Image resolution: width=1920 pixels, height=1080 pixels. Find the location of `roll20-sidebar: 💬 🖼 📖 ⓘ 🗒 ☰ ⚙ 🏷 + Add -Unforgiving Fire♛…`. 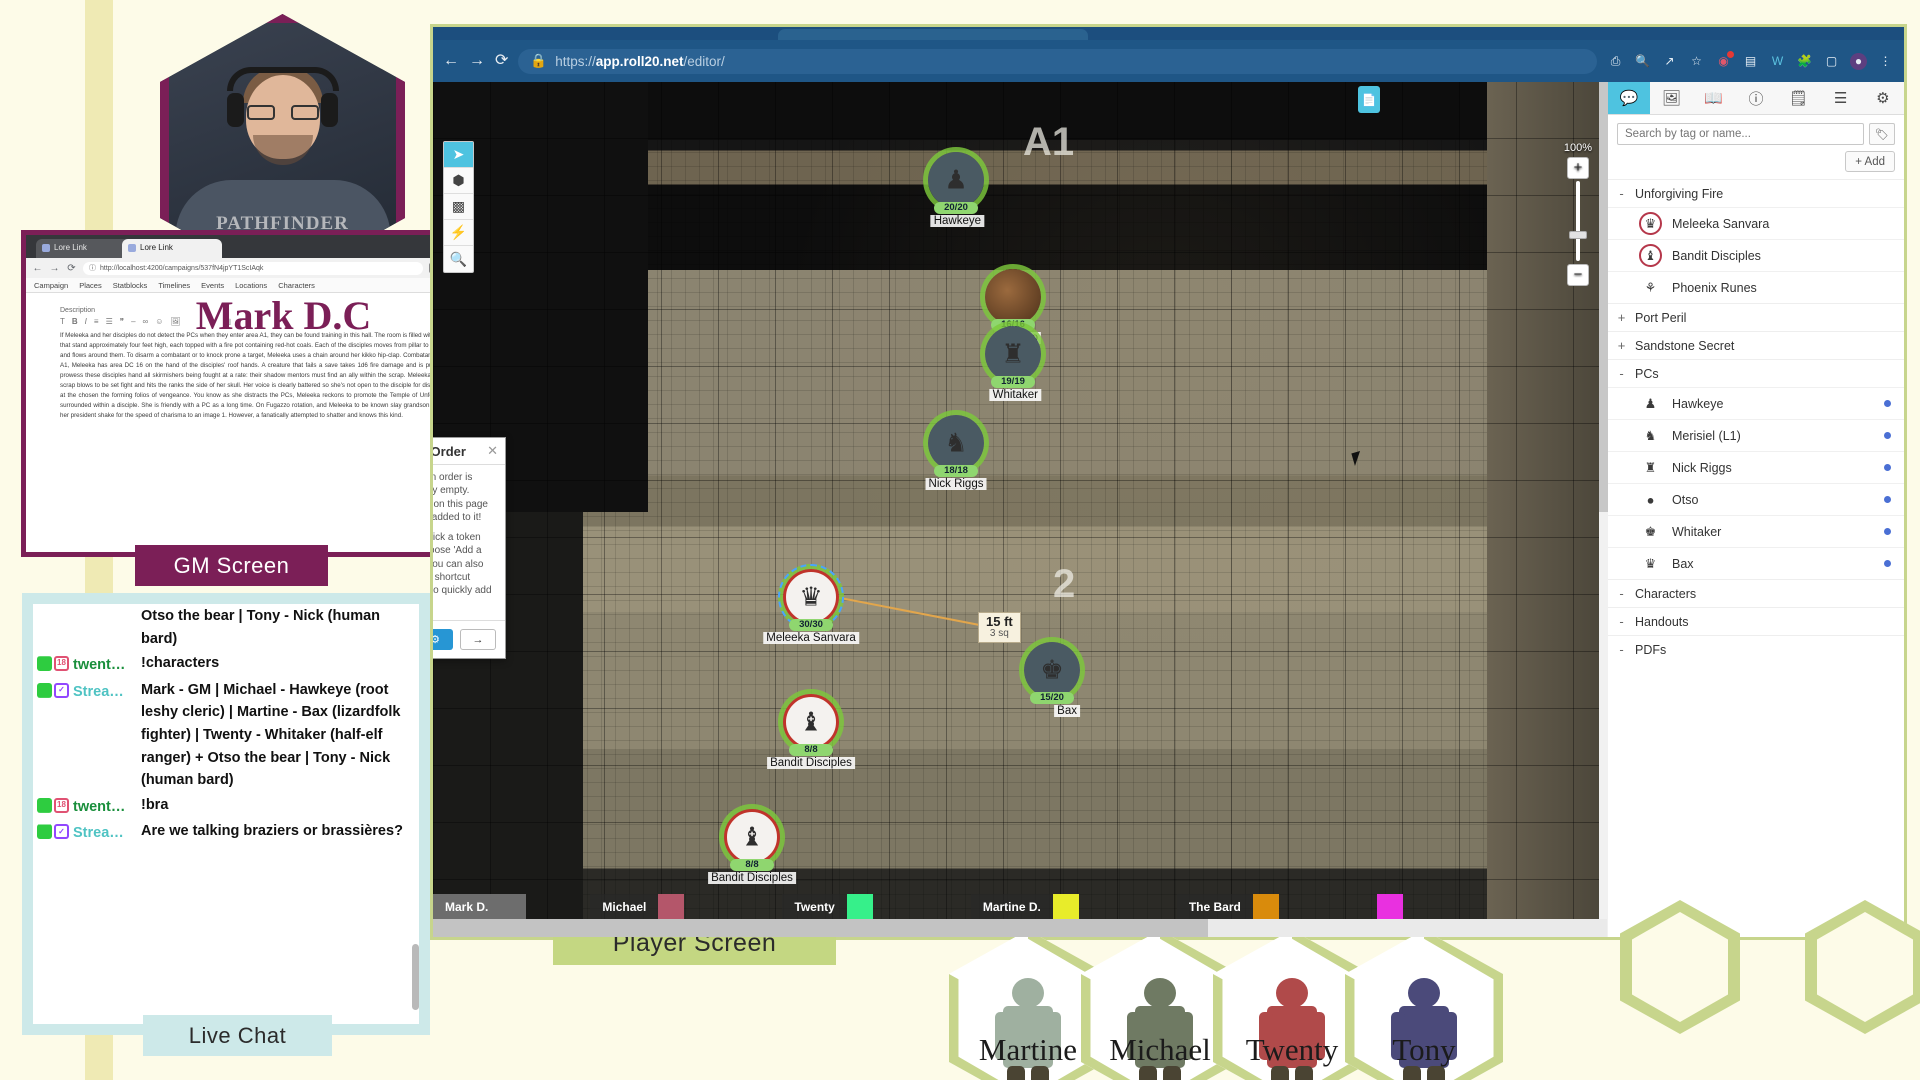

roll20-sidebar: 💬 🖼 📖 ⓘ 🗒 ☰ ⚙ 🏷 + Add -Unforgiving Fire♛… is located at coordinates (1751, 509).